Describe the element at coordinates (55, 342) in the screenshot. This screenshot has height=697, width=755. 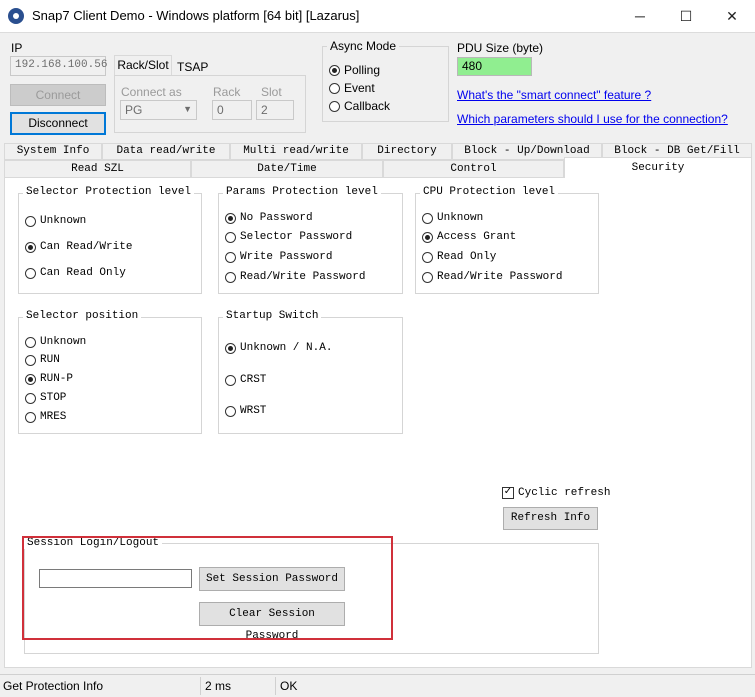
I see `radio-pos-unknown: Unknown` at that location.